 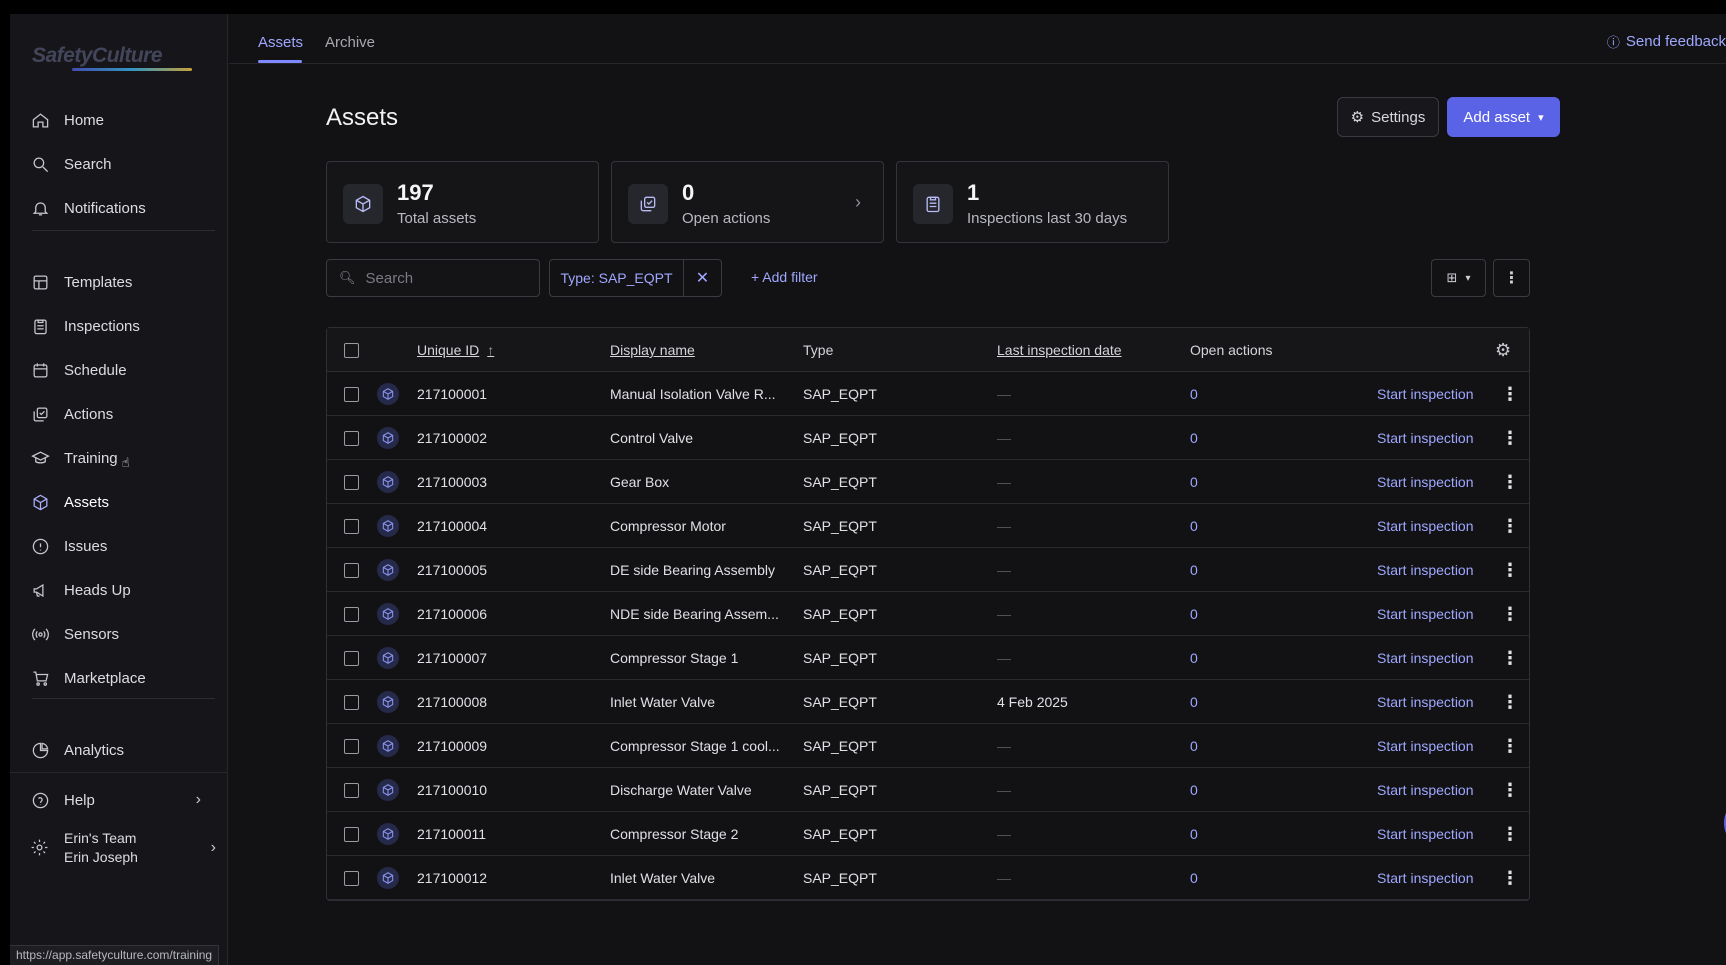 What do you see at coordinates (692, 570) in the screenshot?
I see `cell-display-name: DE side Bearing Assembly` at bounding box center [692, 570].